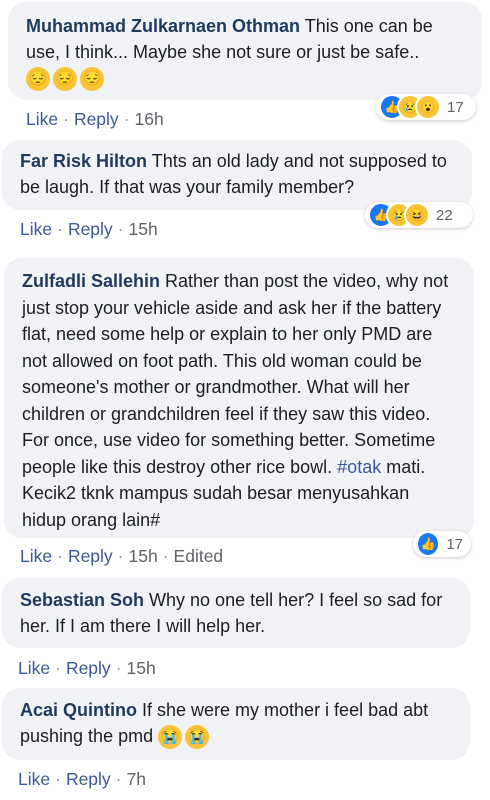 Image resolution: width=490 pixels, height=800 pixels. What do you see at coordinates (78, 710) in the screenshot?
I see `comment-author: Acai Quintino` at bounding box center [78, 710].